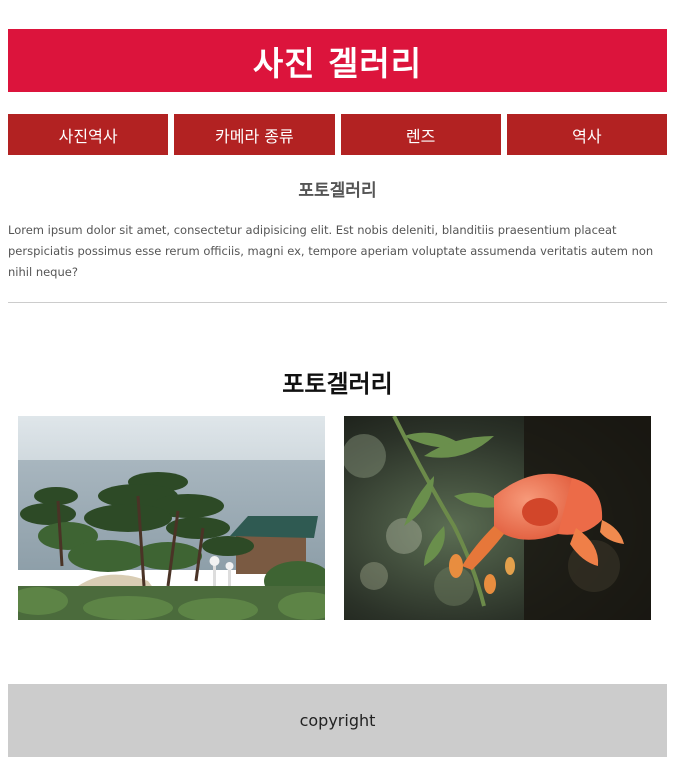 This screenshot has height=765, width=675. What do you see at coordinates (586, 134) in the screenshot?
I see `nav-item-history: 역사` at bounding box center [586, 134].